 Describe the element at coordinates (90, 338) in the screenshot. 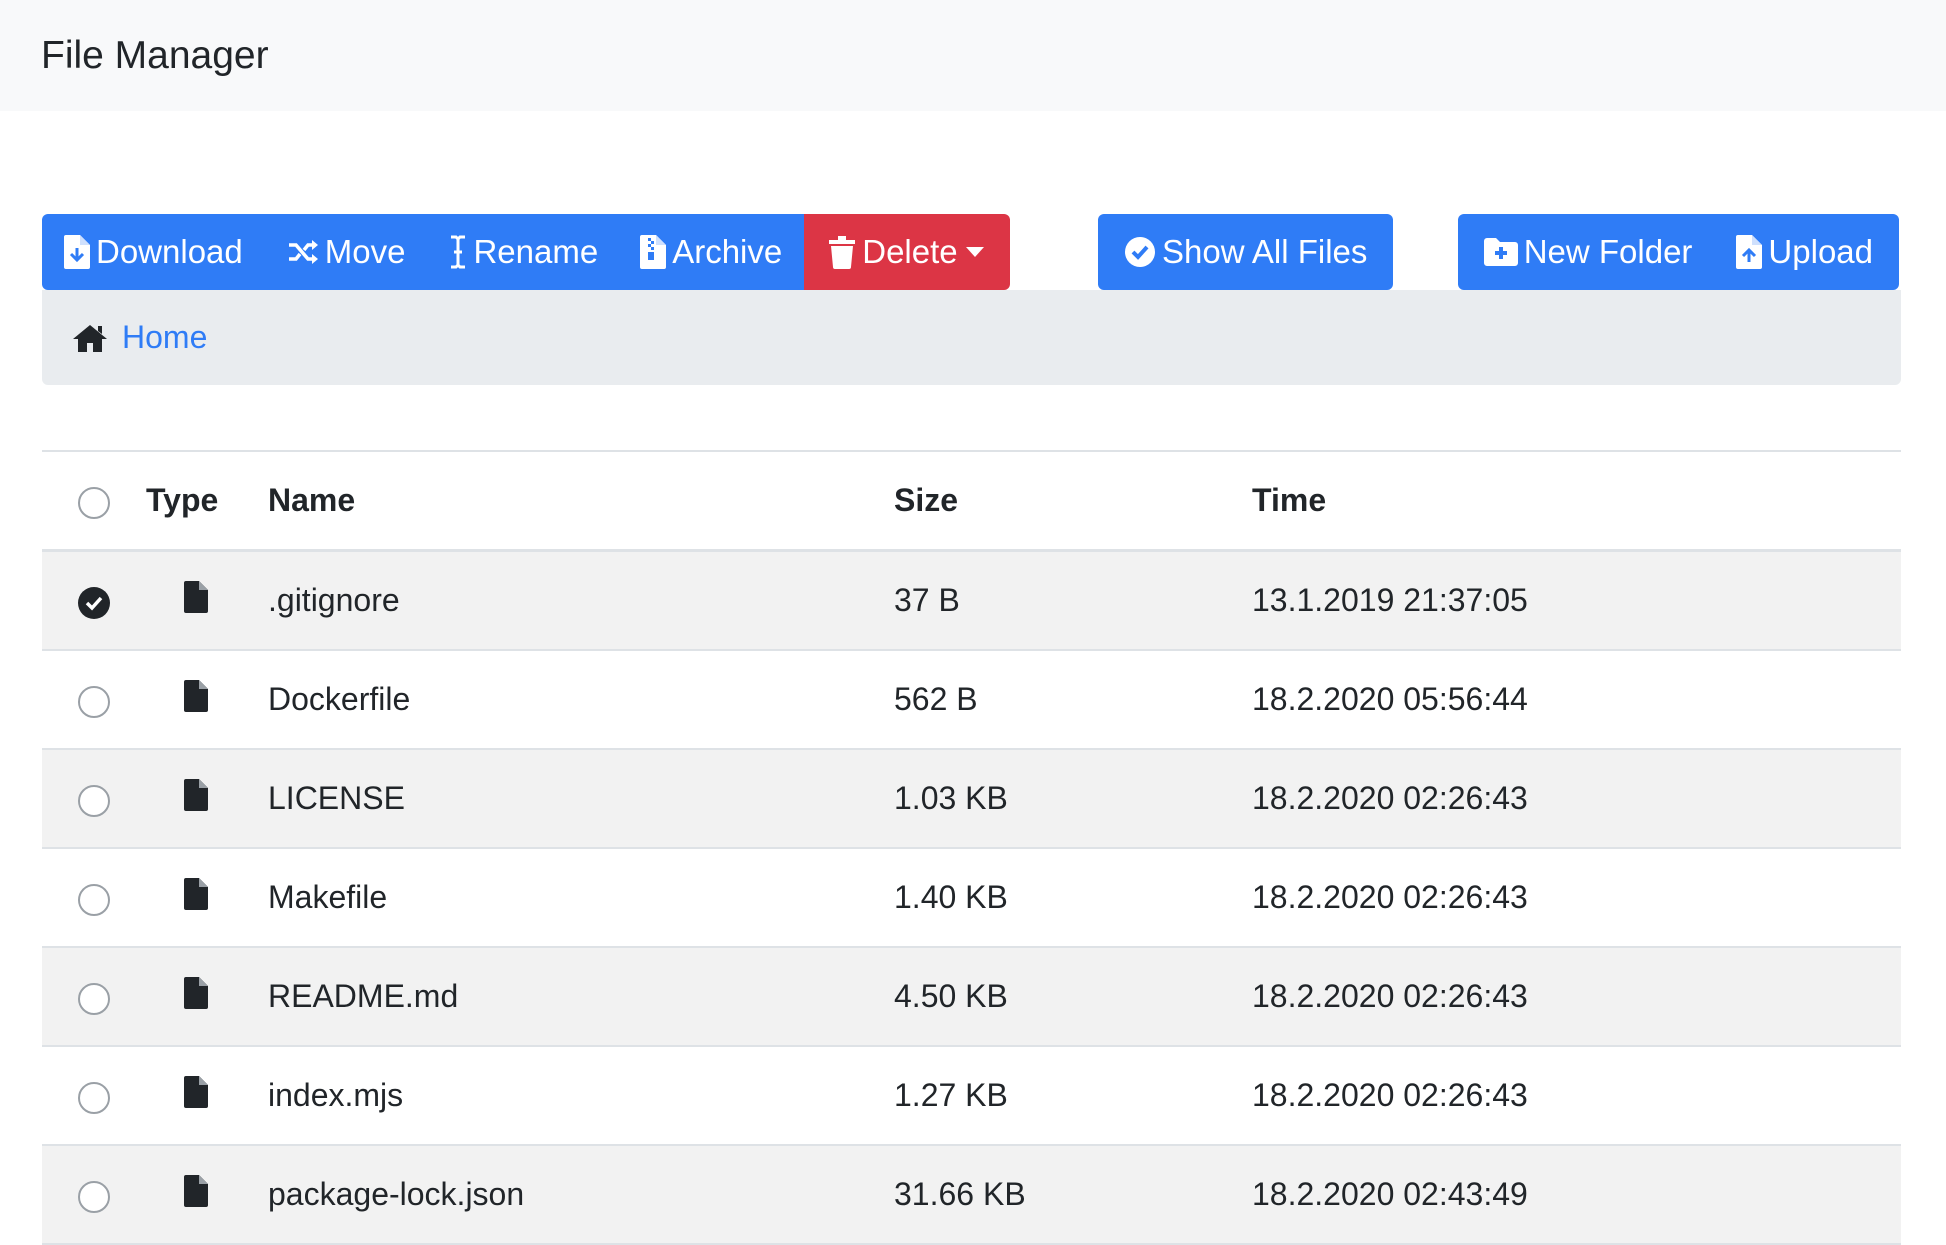

I see `home-icon` at that location.